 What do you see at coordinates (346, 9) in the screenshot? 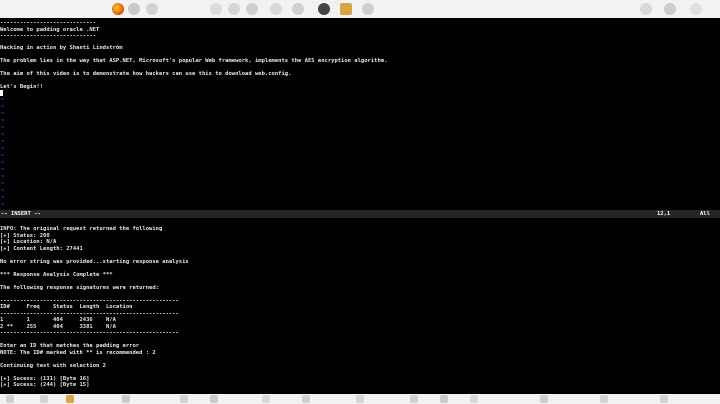
I see `folder-icon` at bounding box center [346, 9].